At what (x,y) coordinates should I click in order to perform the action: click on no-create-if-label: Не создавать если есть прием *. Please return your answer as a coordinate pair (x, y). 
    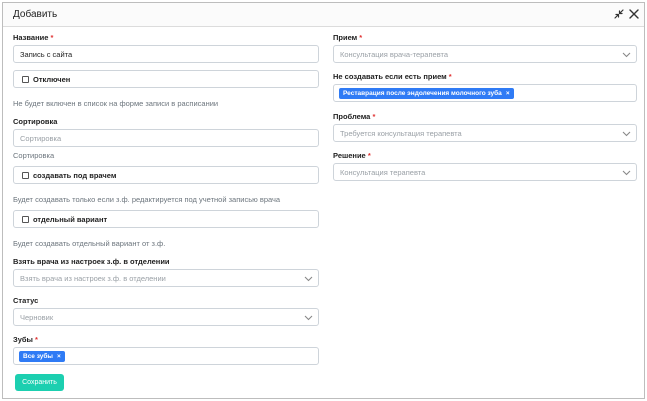
    Looking at the image, I should click on (392, 76).